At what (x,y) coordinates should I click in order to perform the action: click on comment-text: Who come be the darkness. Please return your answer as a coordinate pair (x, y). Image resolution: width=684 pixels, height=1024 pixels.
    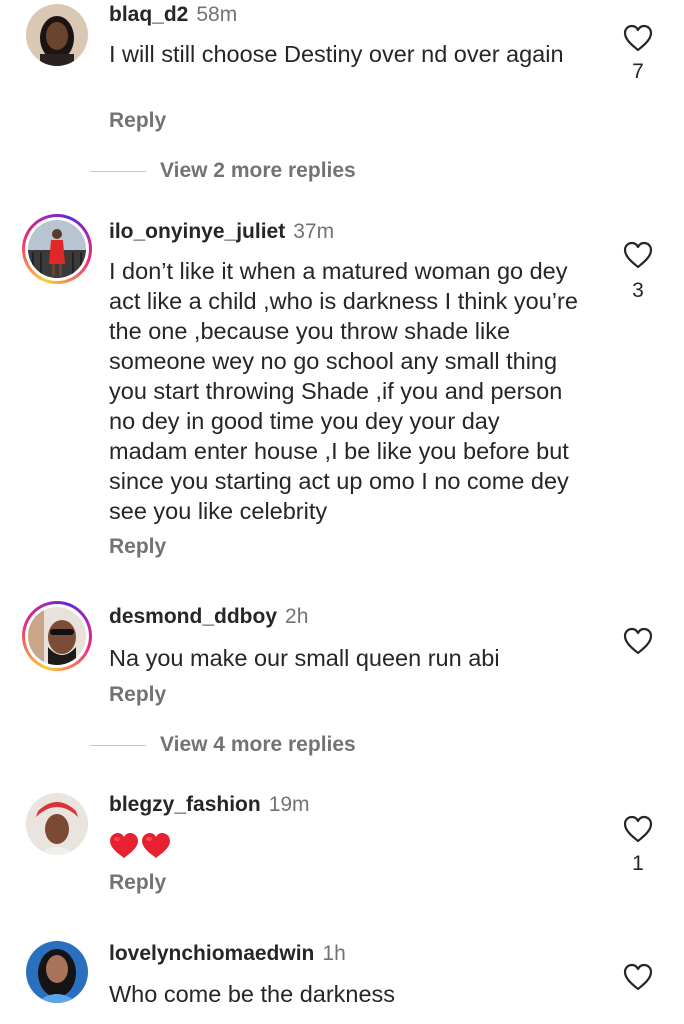
    Looking at the image, I should click on (252, 994).